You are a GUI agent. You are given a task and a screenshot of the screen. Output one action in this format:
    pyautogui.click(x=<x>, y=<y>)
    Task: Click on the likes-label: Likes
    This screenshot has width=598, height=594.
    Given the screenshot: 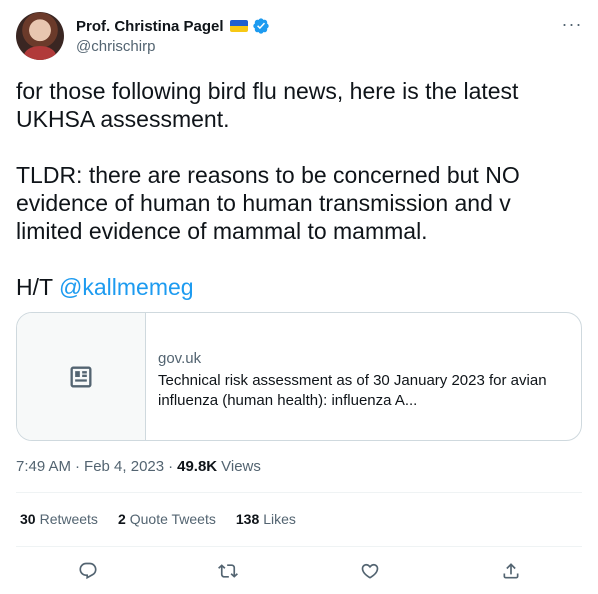 What is the action you would take?
    pyautogui.click(x=279, y=519)
    